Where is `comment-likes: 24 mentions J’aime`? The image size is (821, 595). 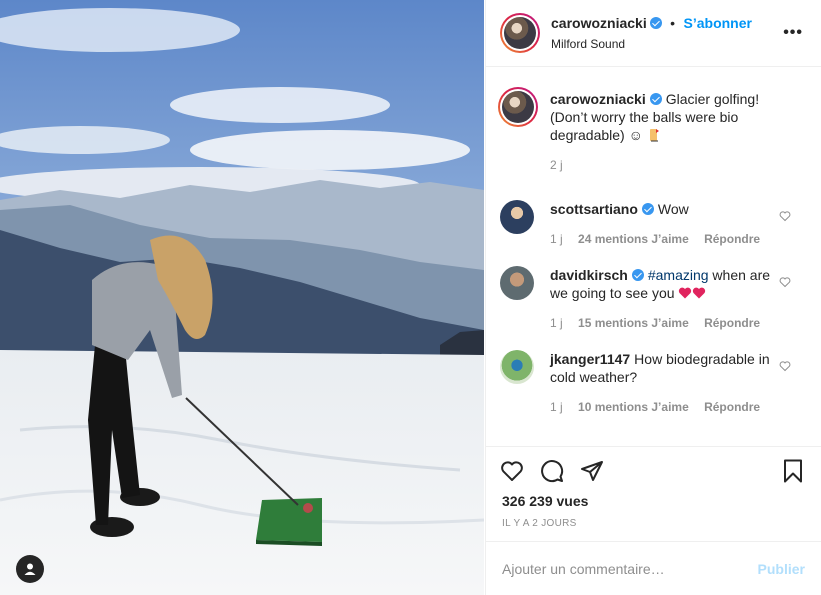
comment-likes: 24 mentions J’aime is located at coordinates (633, 239).